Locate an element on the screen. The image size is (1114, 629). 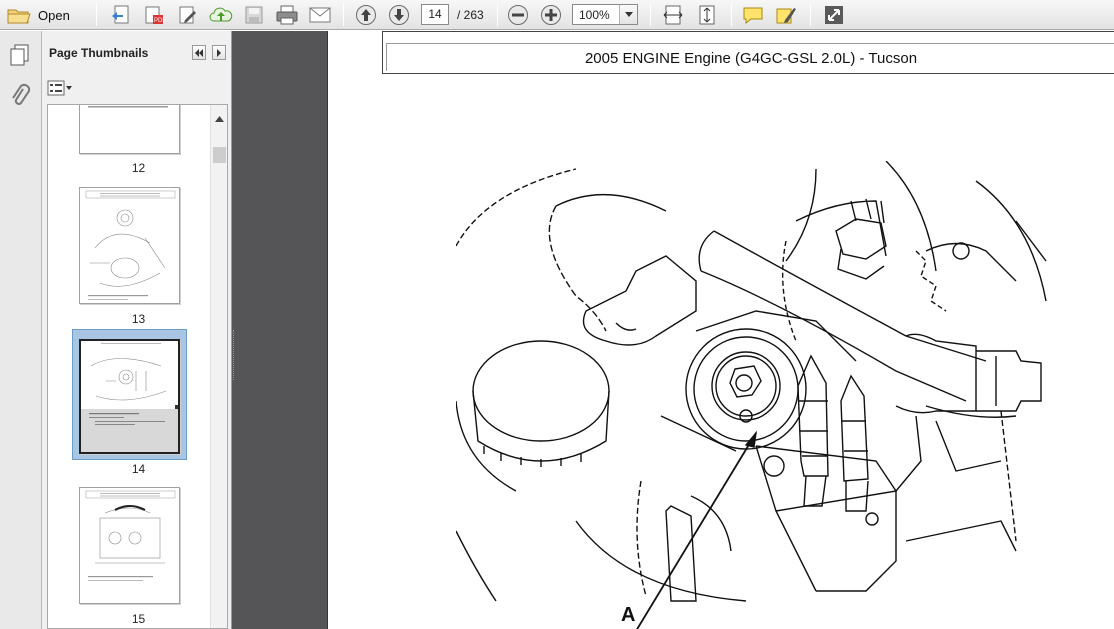
fit-page-button is located at coordinates (707, 15).